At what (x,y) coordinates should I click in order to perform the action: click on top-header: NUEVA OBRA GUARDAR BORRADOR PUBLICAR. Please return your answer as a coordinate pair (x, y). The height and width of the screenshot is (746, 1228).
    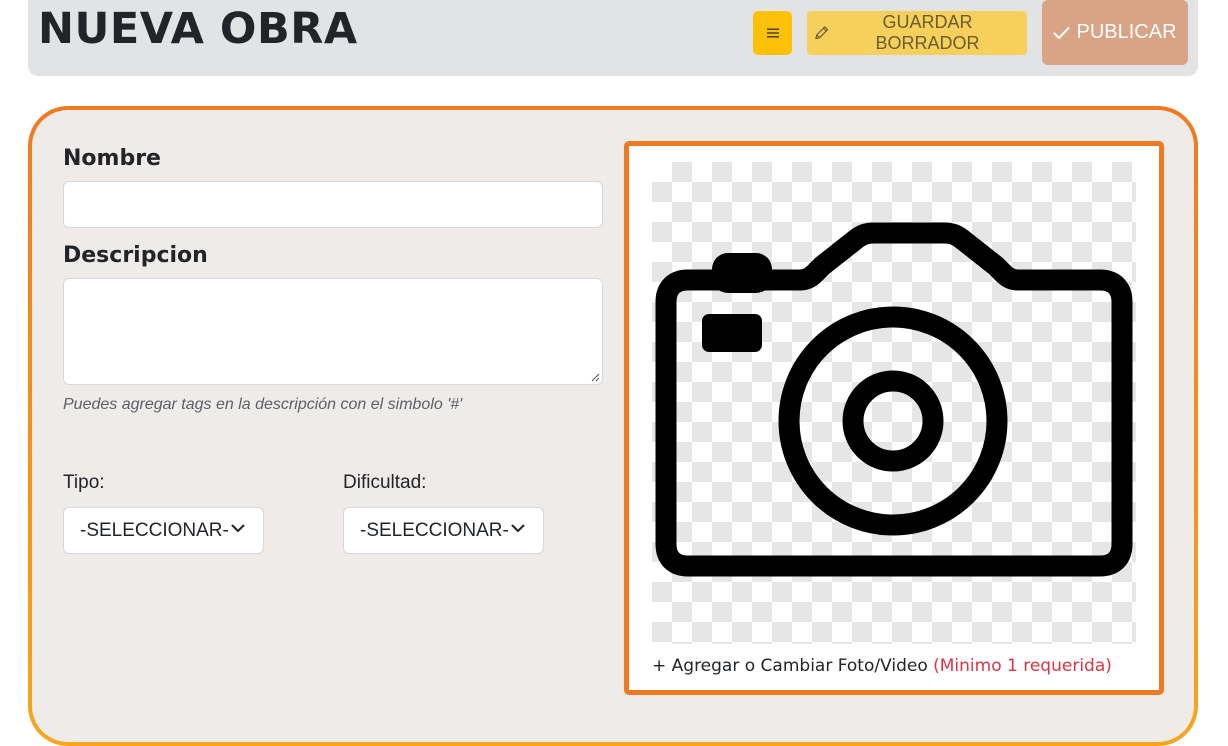
    Looking at the image, I should click on (613, 38).